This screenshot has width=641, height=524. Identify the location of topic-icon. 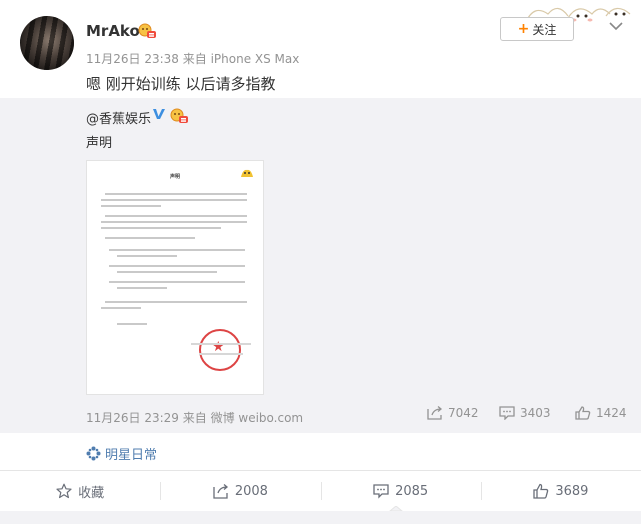
(93, 453).